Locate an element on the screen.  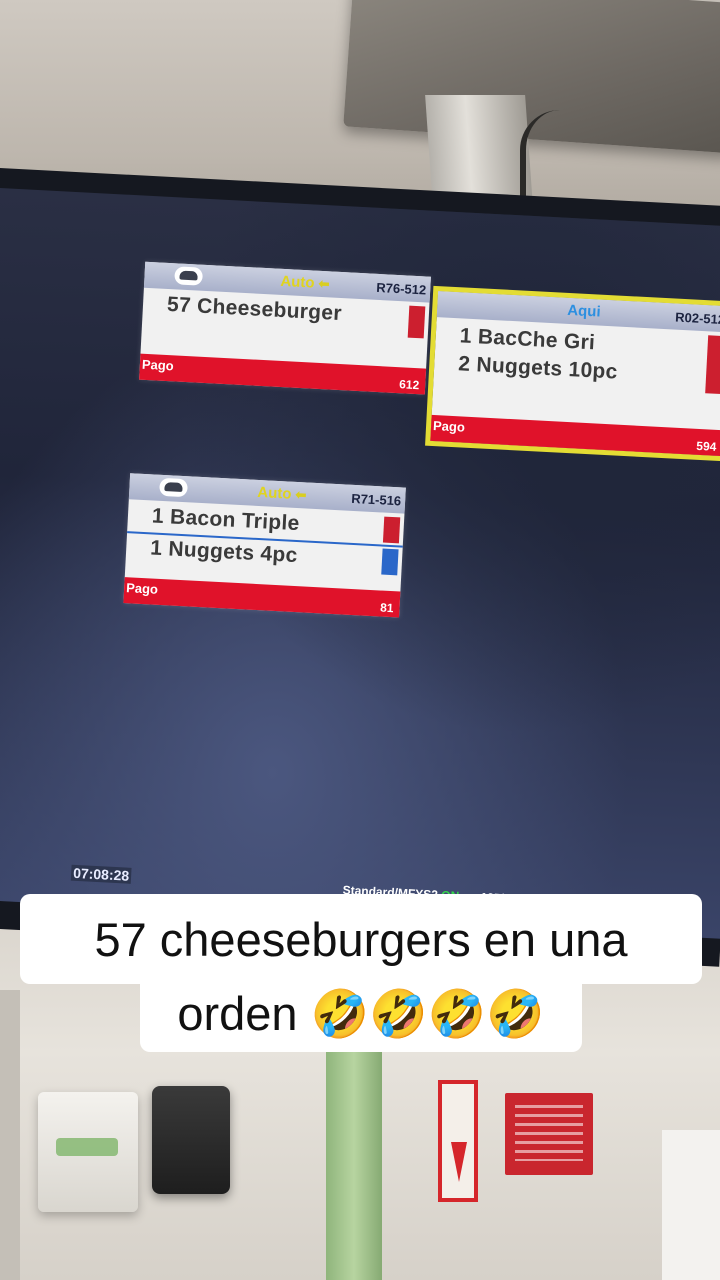
ticket-footer: Pago 594 is located at coordinates (575, 435).